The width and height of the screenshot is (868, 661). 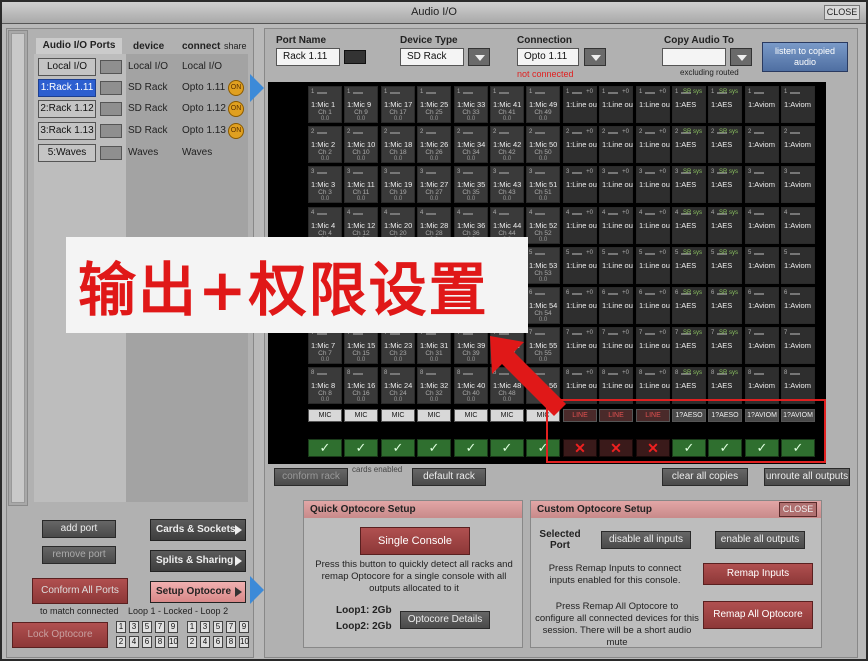 What do you see at coordinates (543, 305) in the screenshot?
I see `channel-cell: 6 1:Mic 54 Ch 54 0.0` at bounding box center [543, 305].